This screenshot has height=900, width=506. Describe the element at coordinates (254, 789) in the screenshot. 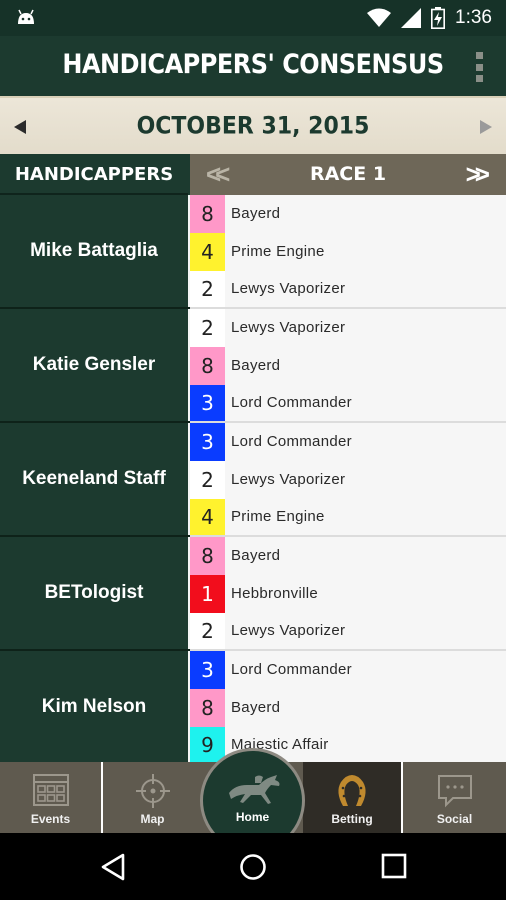

I see `racehorse-icon` at that location.